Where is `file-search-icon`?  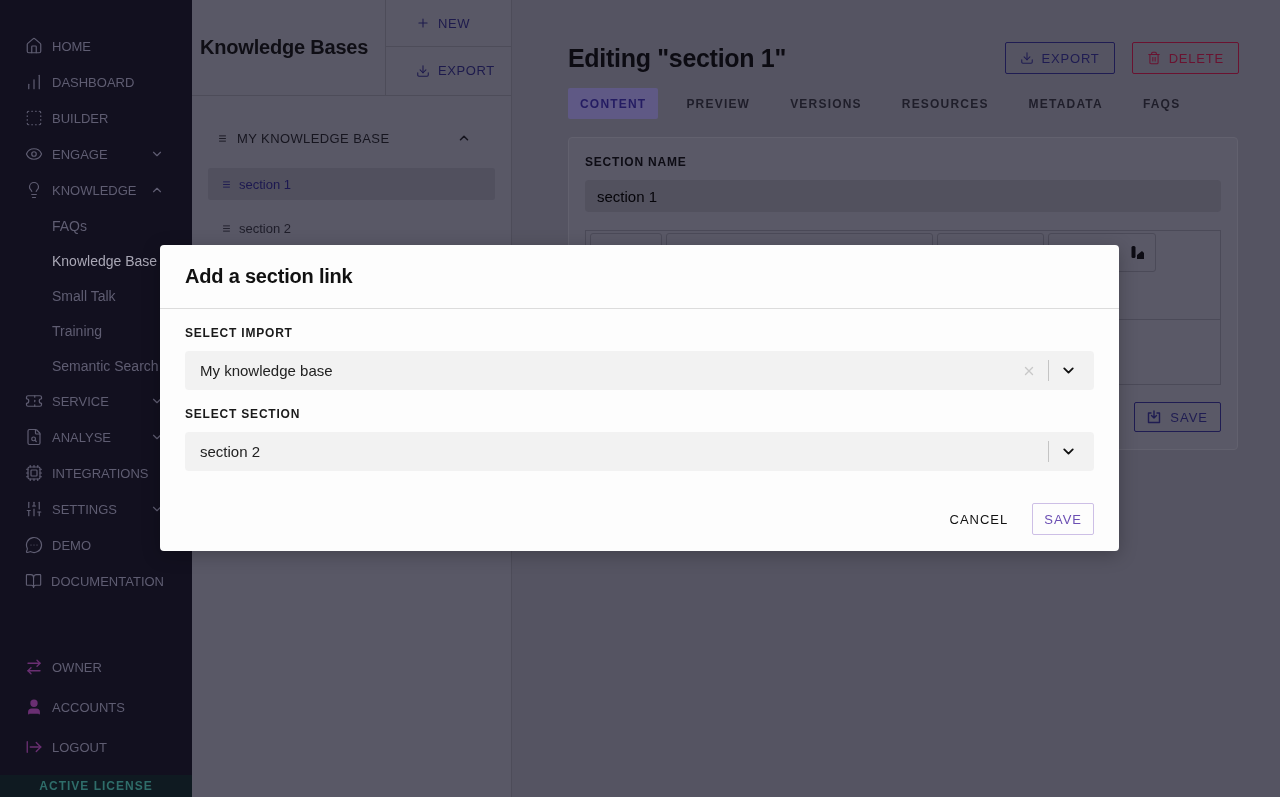 file-search-icon is located at coordinates (34, 437).